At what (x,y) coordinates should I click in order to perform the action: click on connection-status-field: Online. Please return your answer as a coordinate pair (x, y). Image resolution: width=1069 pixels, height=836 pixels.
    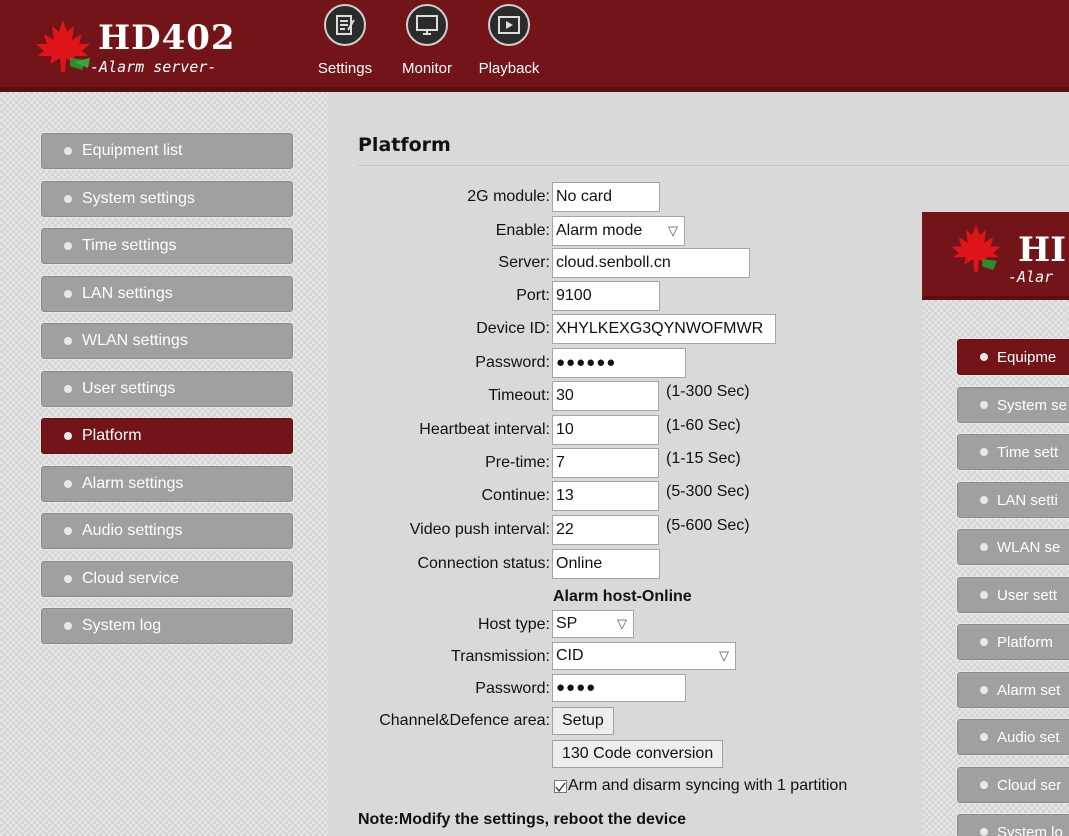
    Looking at the image, I should click on (606, 564).